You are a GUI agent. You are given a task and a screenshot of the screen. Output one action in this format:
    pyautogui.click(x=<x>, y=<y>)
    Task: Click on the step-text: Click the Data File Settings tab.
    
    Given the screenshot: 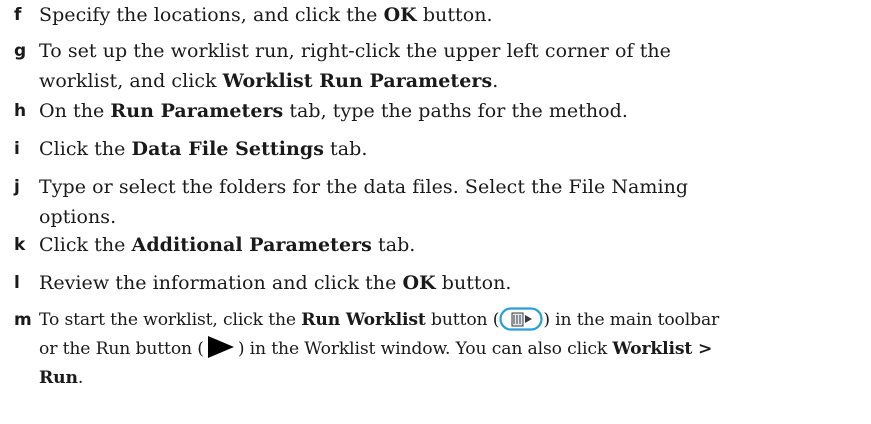 What is the action you would take?
    pyautogui.click(x=203, y=149)
    